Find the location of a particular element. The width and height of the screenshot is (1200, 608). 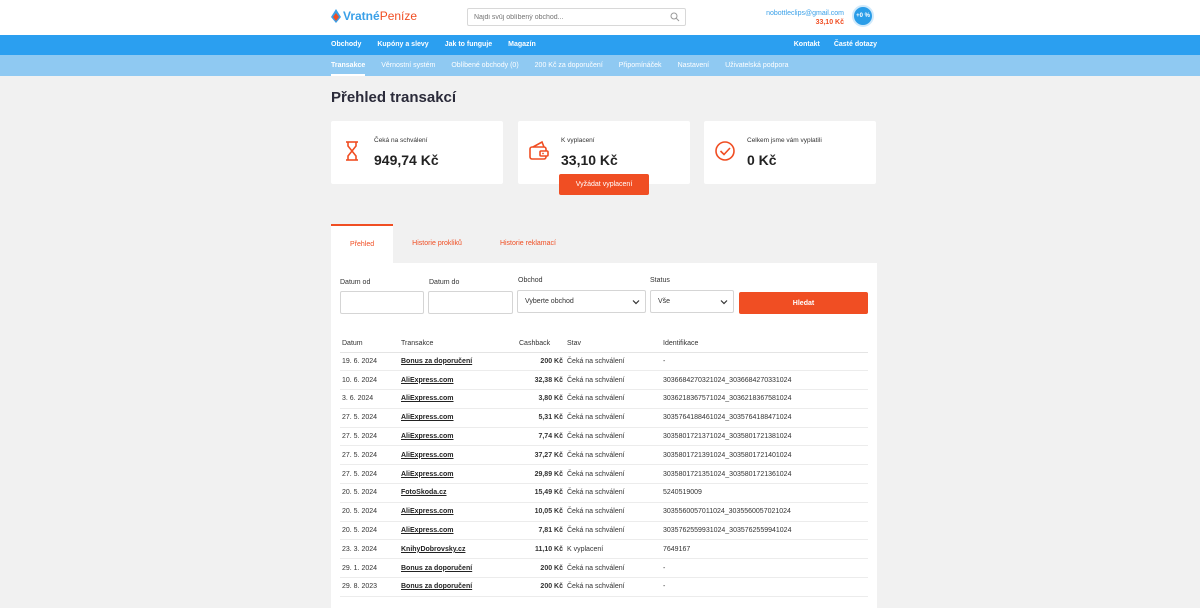

logo-text-part1: Vratné is located at coordinates (361, 16).